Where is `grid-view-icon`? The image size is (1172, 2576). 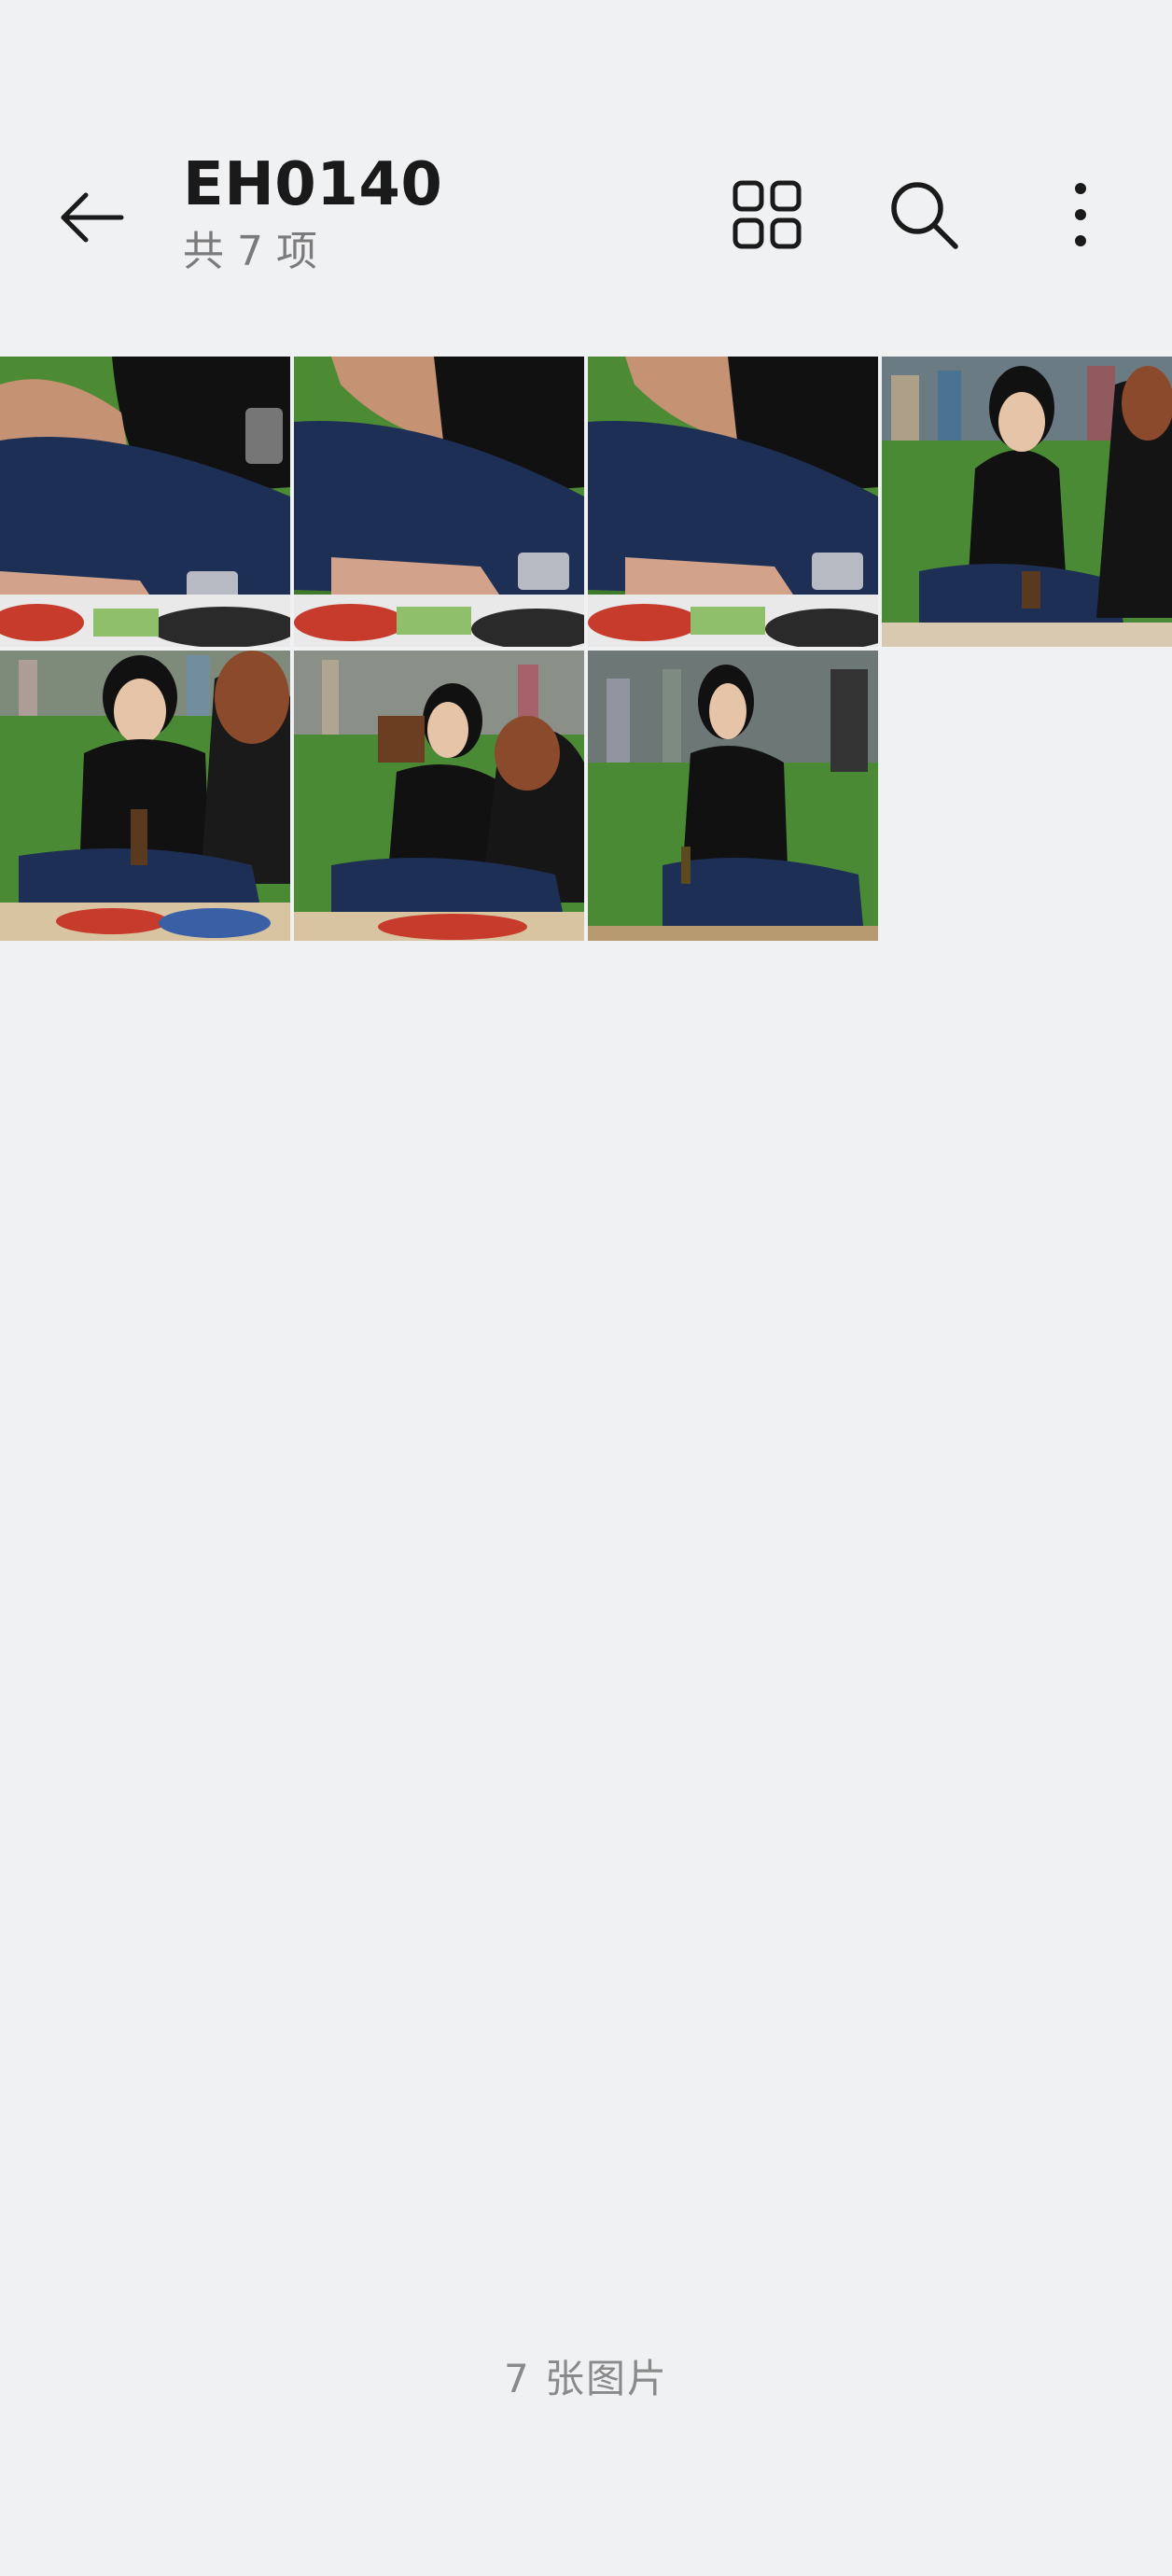
grid-view-icon is located at coordinates (767, 214).